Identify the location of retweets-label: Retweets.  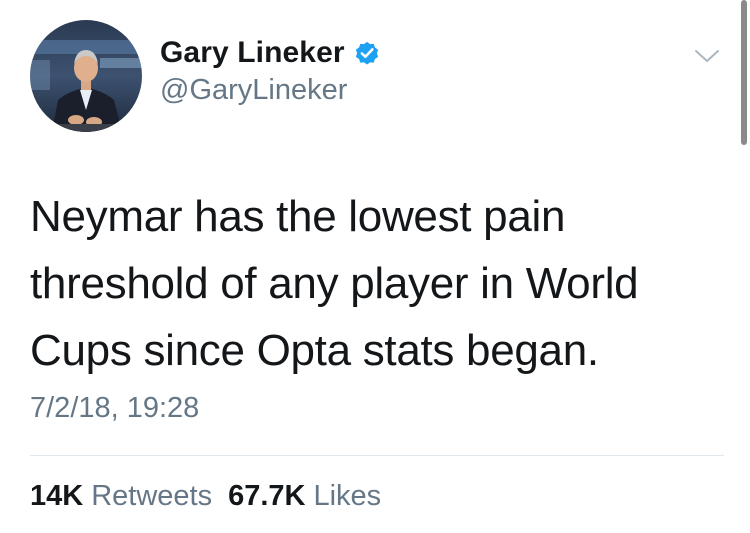
(152, 496).